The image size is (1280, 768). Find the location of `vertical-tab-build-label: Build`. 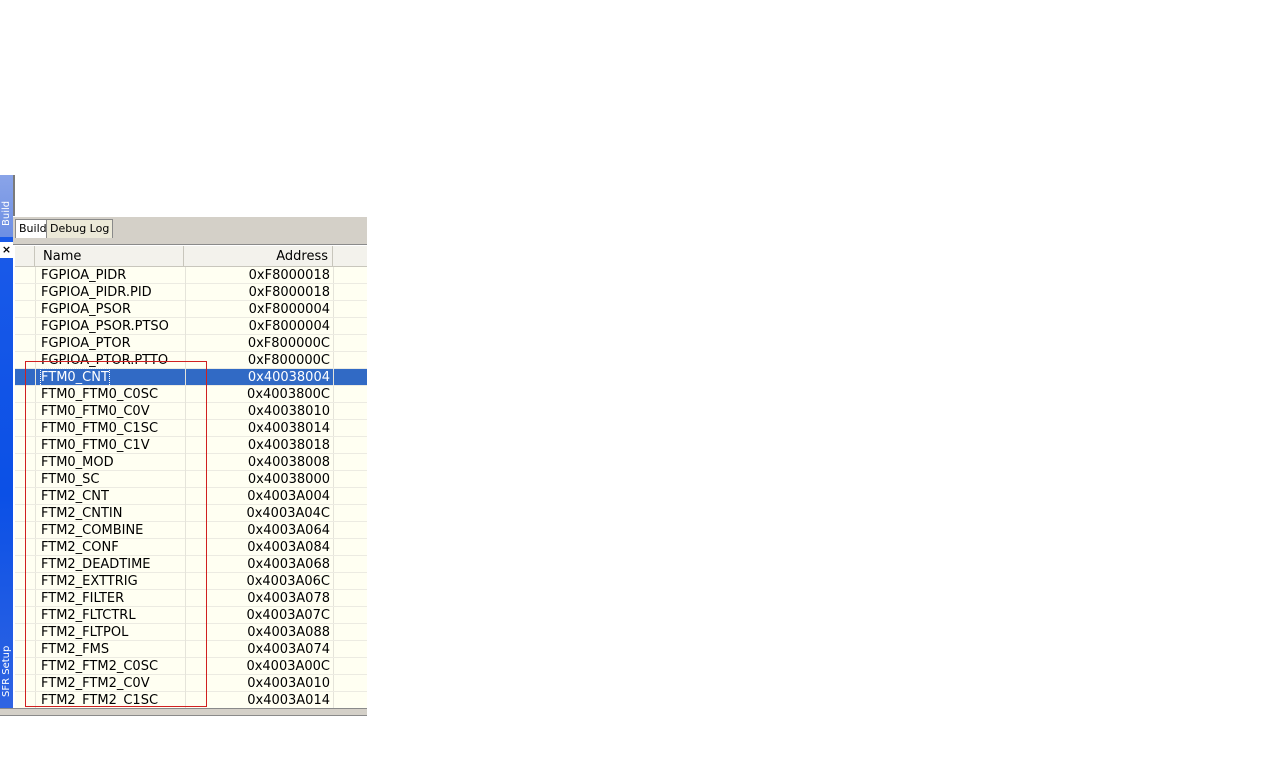

vertical-tab-build-label: Build is located at coordinates (6, 213).